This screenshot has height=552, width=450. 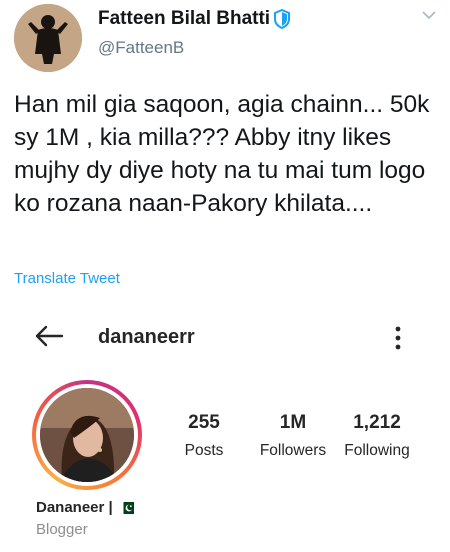 What do you see at coordinates (398, 338) in the screenshot?
I see `more-vertical-icon` at bounding box center [398, 338].